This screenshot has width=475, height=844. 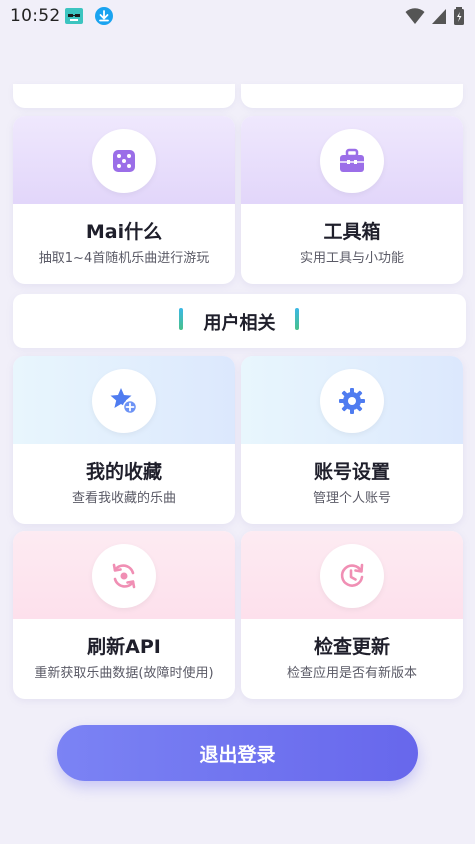 What do you see at coordinates (123, 498) in the screenshot?
I see `card-subtitle: 查看我收藏的乐曲` at bounding box center [123, 498].